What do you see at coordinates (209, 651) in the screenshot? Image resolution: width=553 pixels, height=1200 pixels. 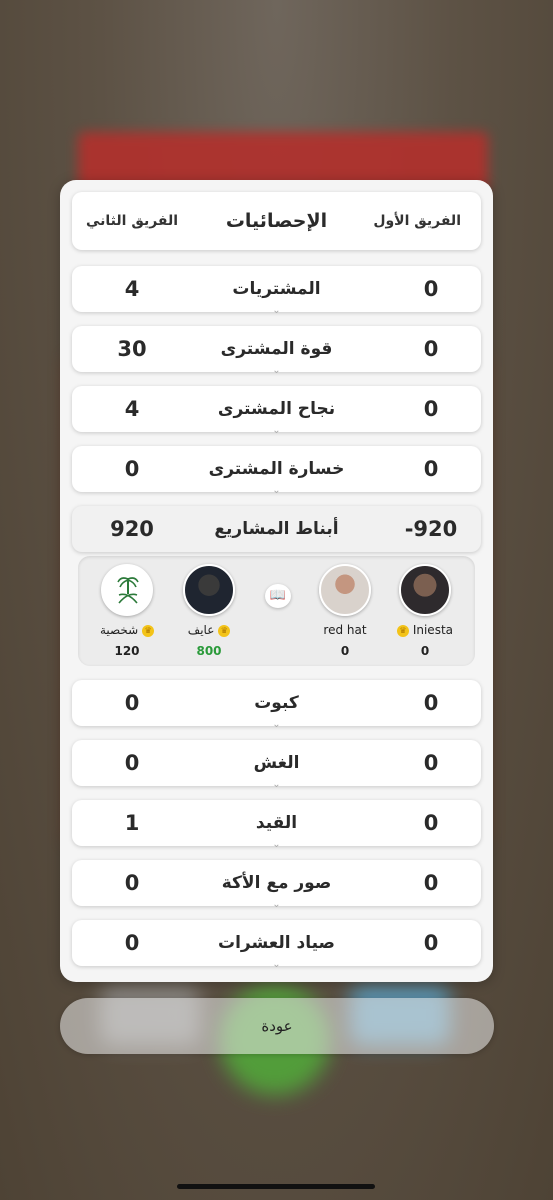 I see `player-score: 800` at bounding box center [209, 651].